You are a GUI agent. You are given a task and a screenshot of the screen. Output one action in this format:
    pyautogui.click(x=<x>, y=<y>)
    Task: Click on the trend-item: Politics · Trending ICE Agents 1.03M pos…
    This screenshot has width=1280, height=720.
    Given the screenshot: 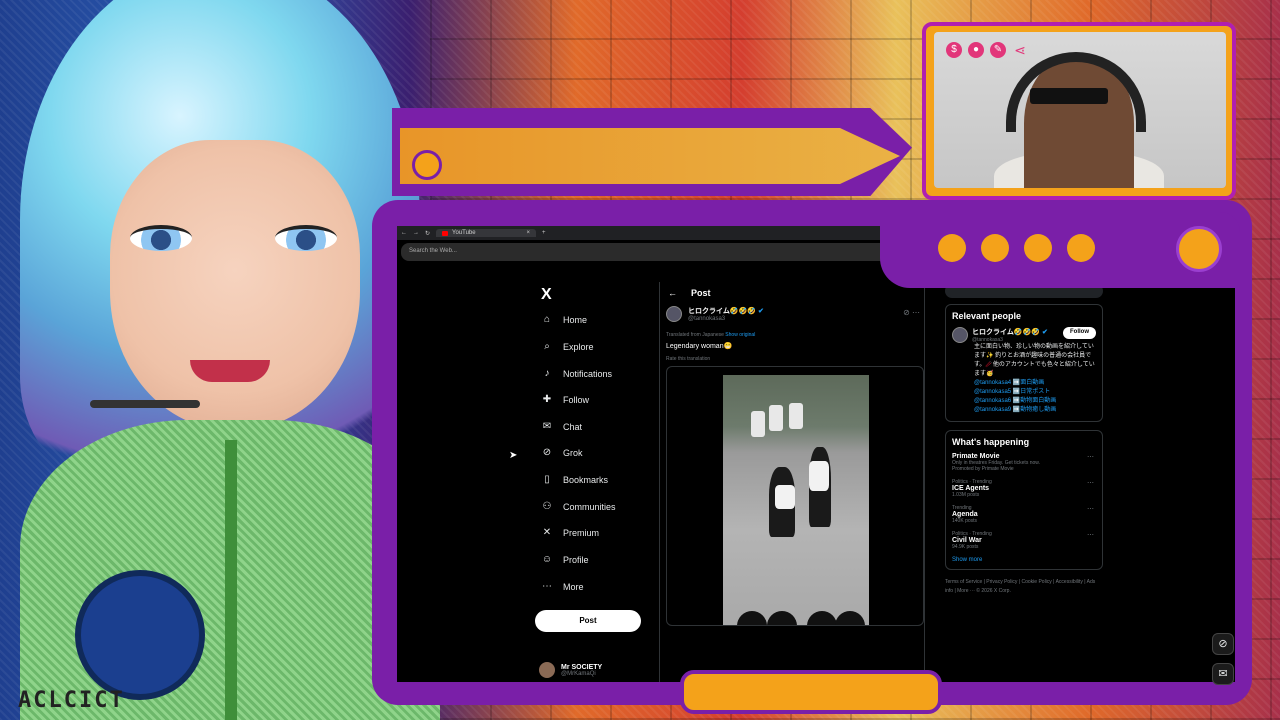 What is the action you would take?
    pyautogui.click(x=1024, y=488)
    